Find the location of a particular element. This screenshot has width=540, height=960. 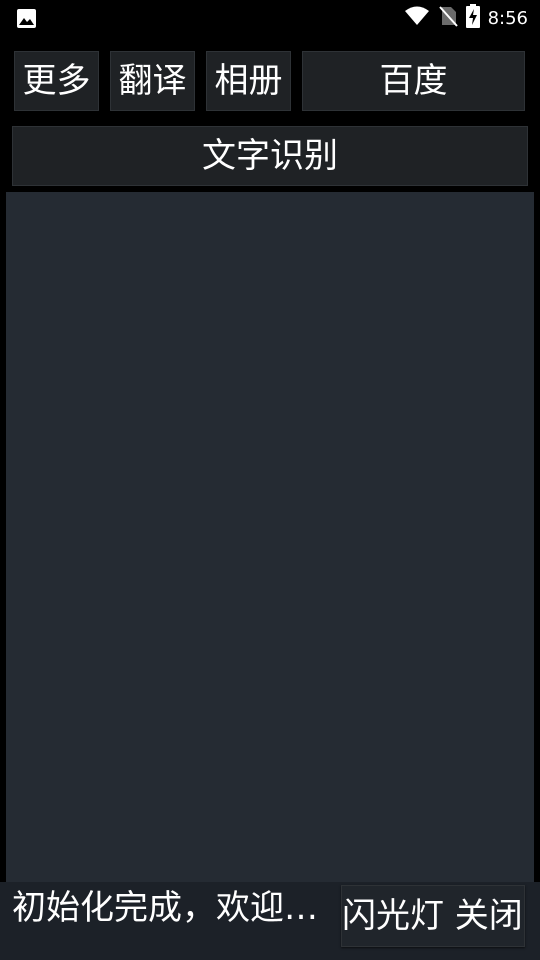

status-bar: 8:56 is located at coordinates (270, 18).